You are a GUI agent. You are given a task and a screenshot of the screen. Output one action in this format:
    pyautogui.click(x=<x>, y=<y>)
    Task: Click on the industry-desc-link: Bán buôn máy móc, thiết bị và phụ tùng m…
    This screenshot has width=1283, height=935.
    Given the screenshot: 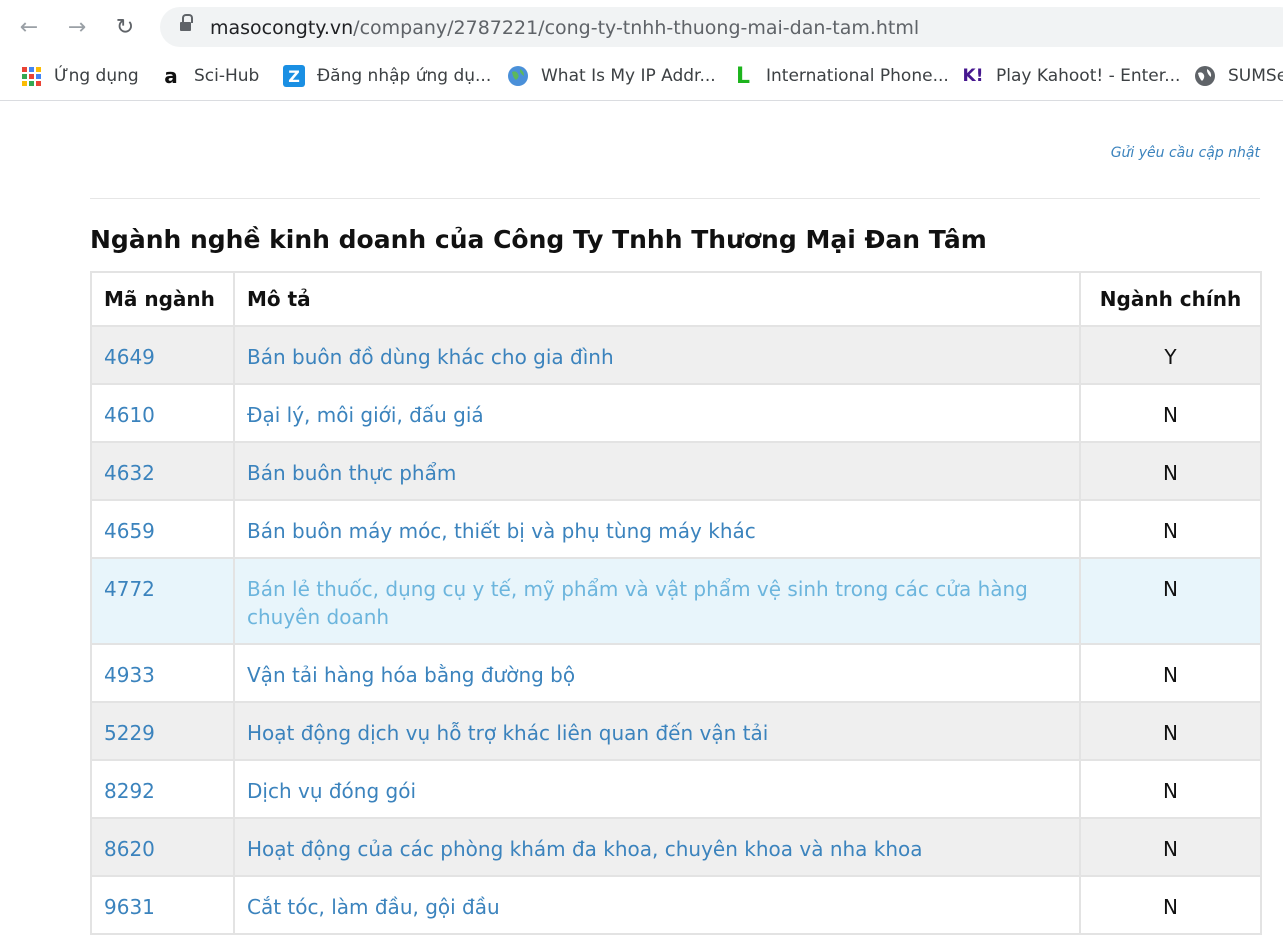 What is the action you would take?
    pyautogui.click(x=657, y=529)
    